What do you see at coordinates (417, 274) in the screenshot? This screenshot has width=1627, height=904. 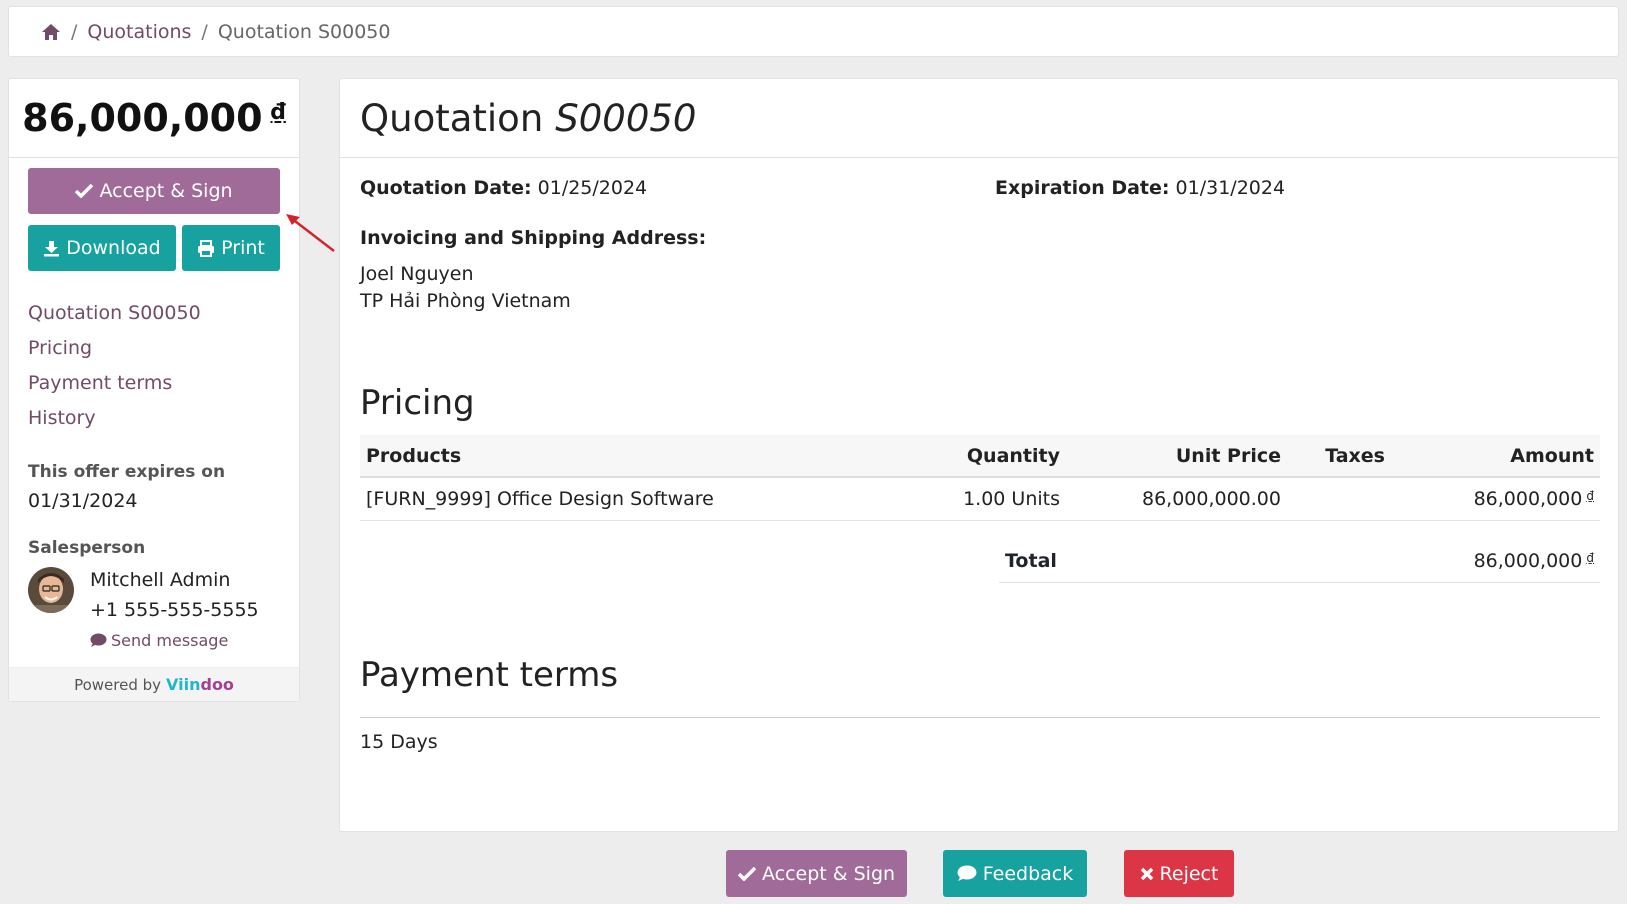 I see `address-name: Joel Nguyen` at bounding box center [417, 274].